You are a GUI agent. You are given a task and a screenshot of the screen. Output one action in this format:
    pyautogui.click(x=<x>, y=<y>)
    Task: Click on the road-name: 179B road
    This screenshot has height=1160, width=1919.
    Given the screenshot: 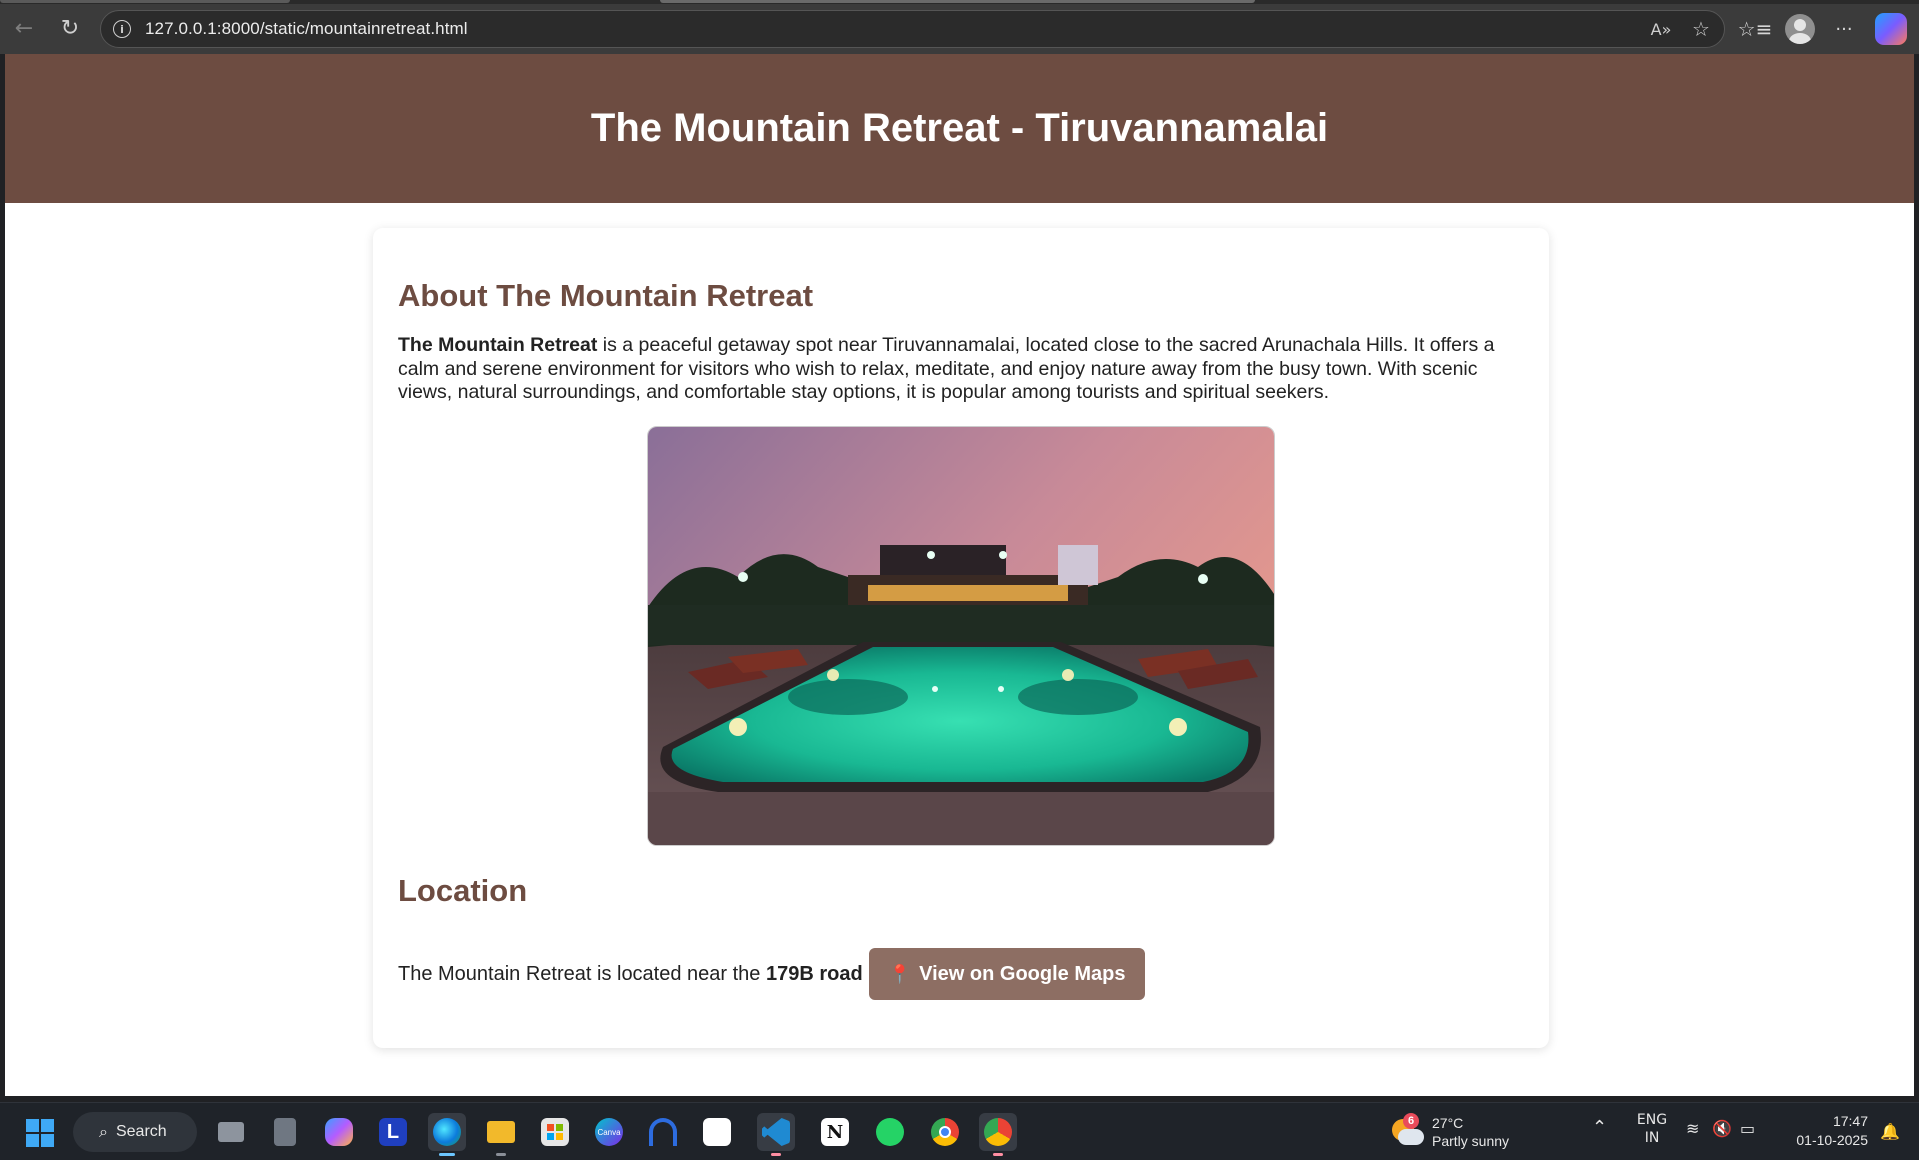 What is the action you would take?
    pyautogui.click(x=814, y=973)
    